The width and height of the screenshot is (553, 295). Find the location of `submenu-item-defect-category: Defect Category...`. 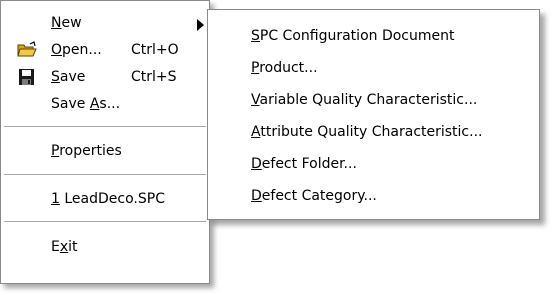

submenu-item-defect-category: Defect Category... is located at coordinates (373, 195).